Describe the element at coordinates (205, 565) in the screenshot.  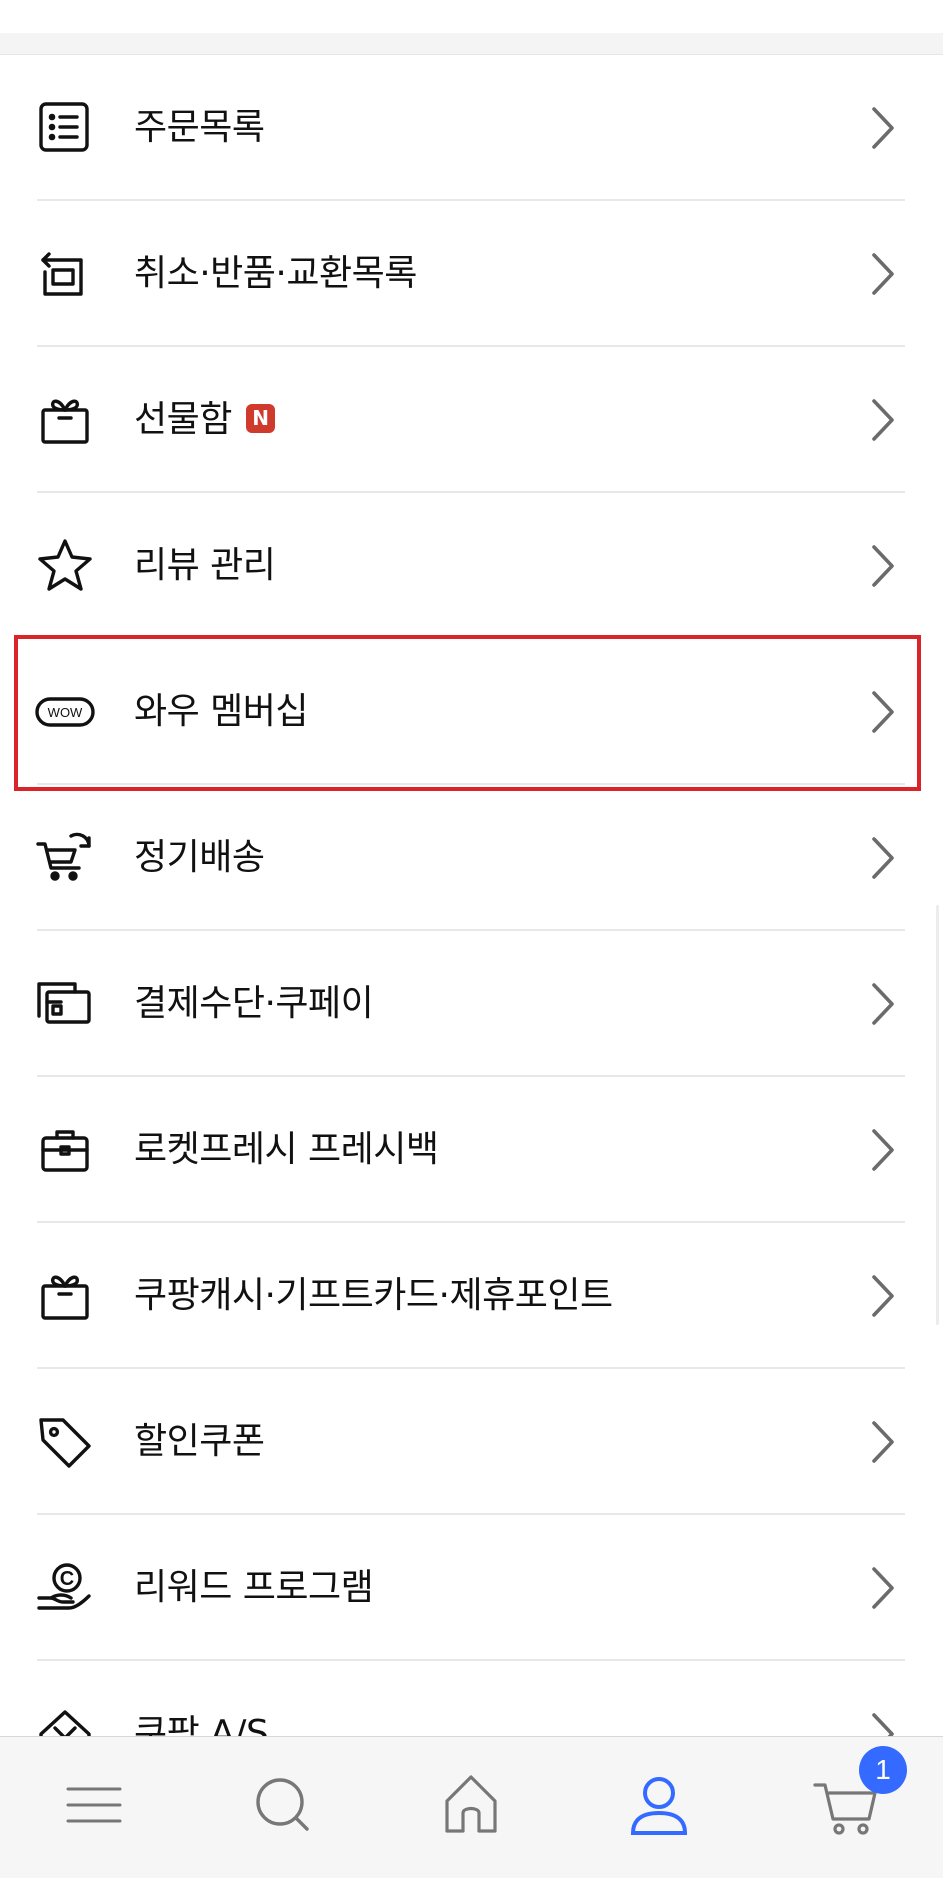
I see `menu-item-label: 리뷰 관리` at that location.